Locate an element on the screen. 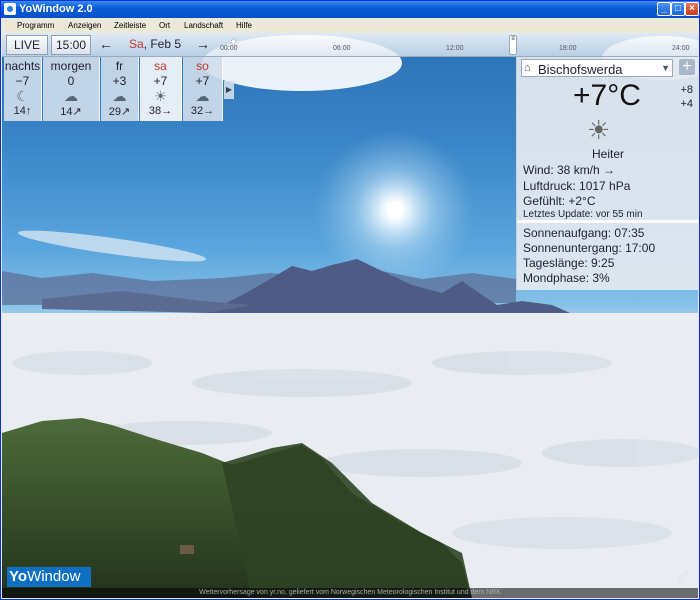 The height and width of the screenshot is (600, 700). window-title: YoWindow 2.0 is located at coordinates (56, 9).